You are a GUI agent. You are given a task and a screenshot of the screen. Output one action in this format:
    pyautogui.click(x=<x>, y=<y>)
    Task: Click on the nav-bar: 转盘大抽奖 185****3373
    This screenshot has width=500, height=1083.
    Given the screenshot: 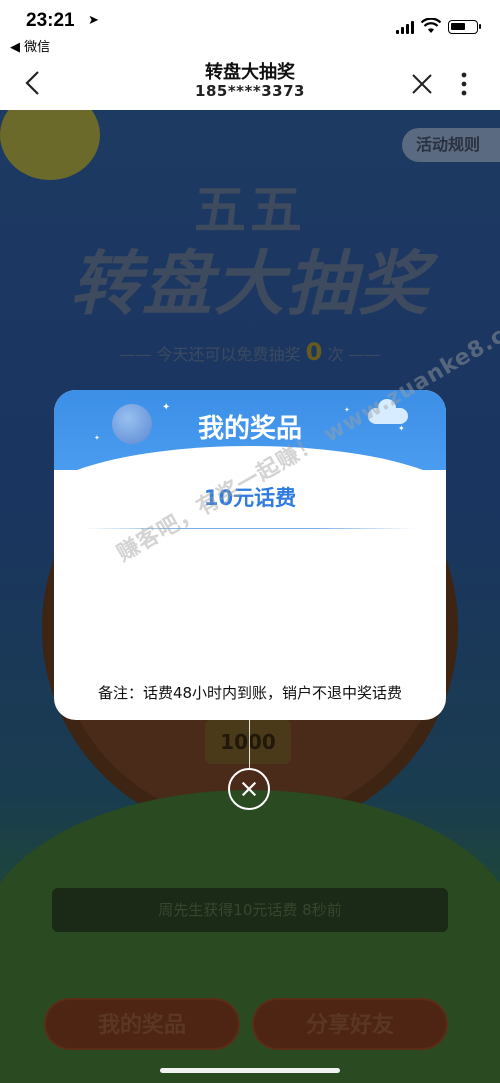 What is the action you would take?
    pyautogui.click(x=250, y=84)
    